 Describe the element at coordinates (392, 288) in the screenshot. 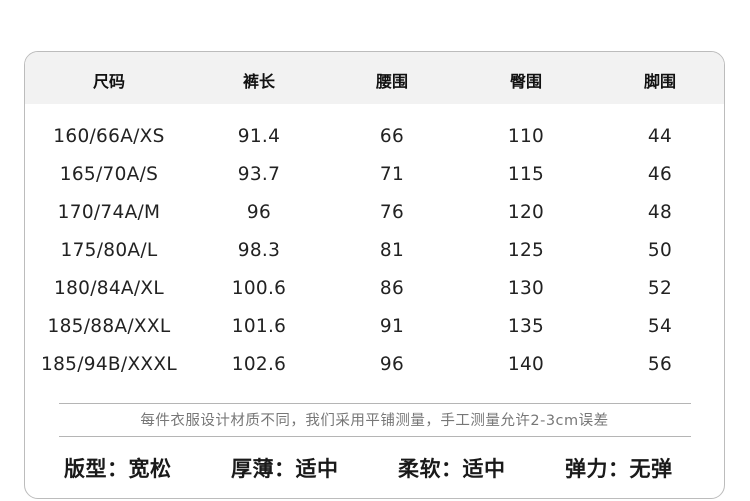

I see `cell-waist: 86` at that location.